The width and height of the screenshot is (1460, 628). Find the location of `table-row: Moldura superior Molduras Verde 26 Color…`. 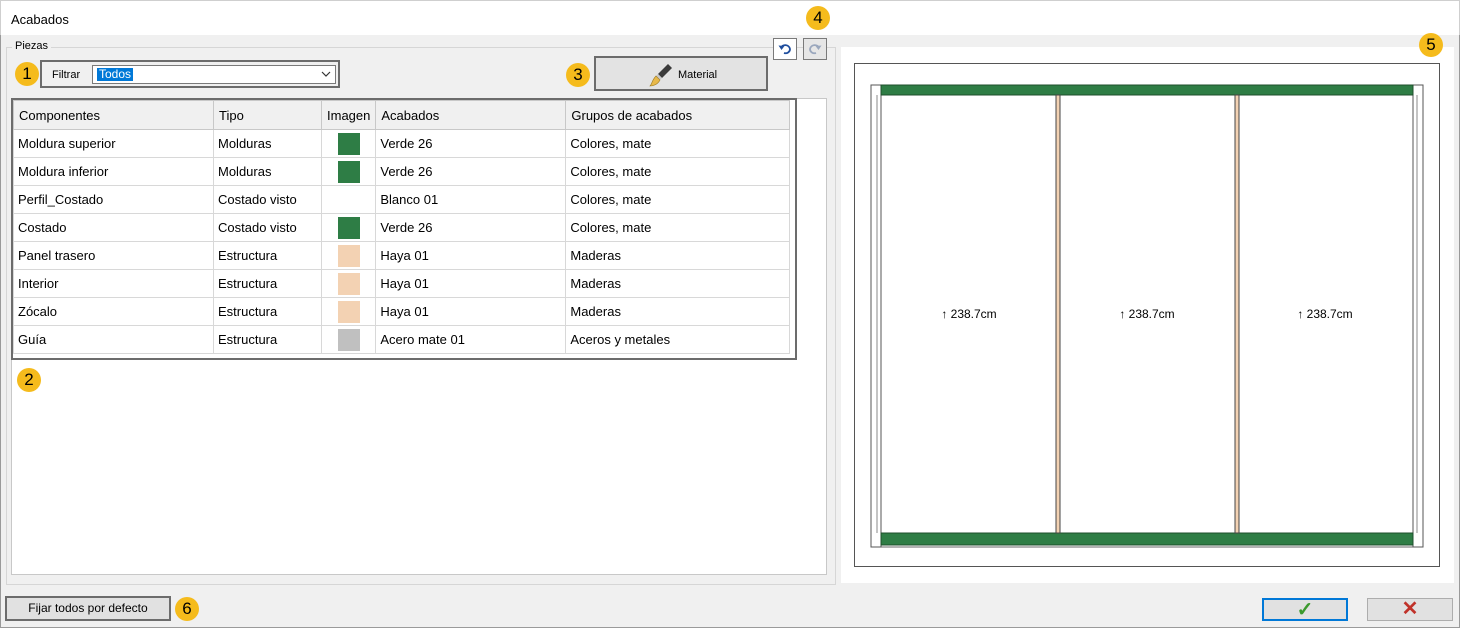

table-row: Moldura superior Molduras Verde 26 Color… is located at coordinates (402, 143).